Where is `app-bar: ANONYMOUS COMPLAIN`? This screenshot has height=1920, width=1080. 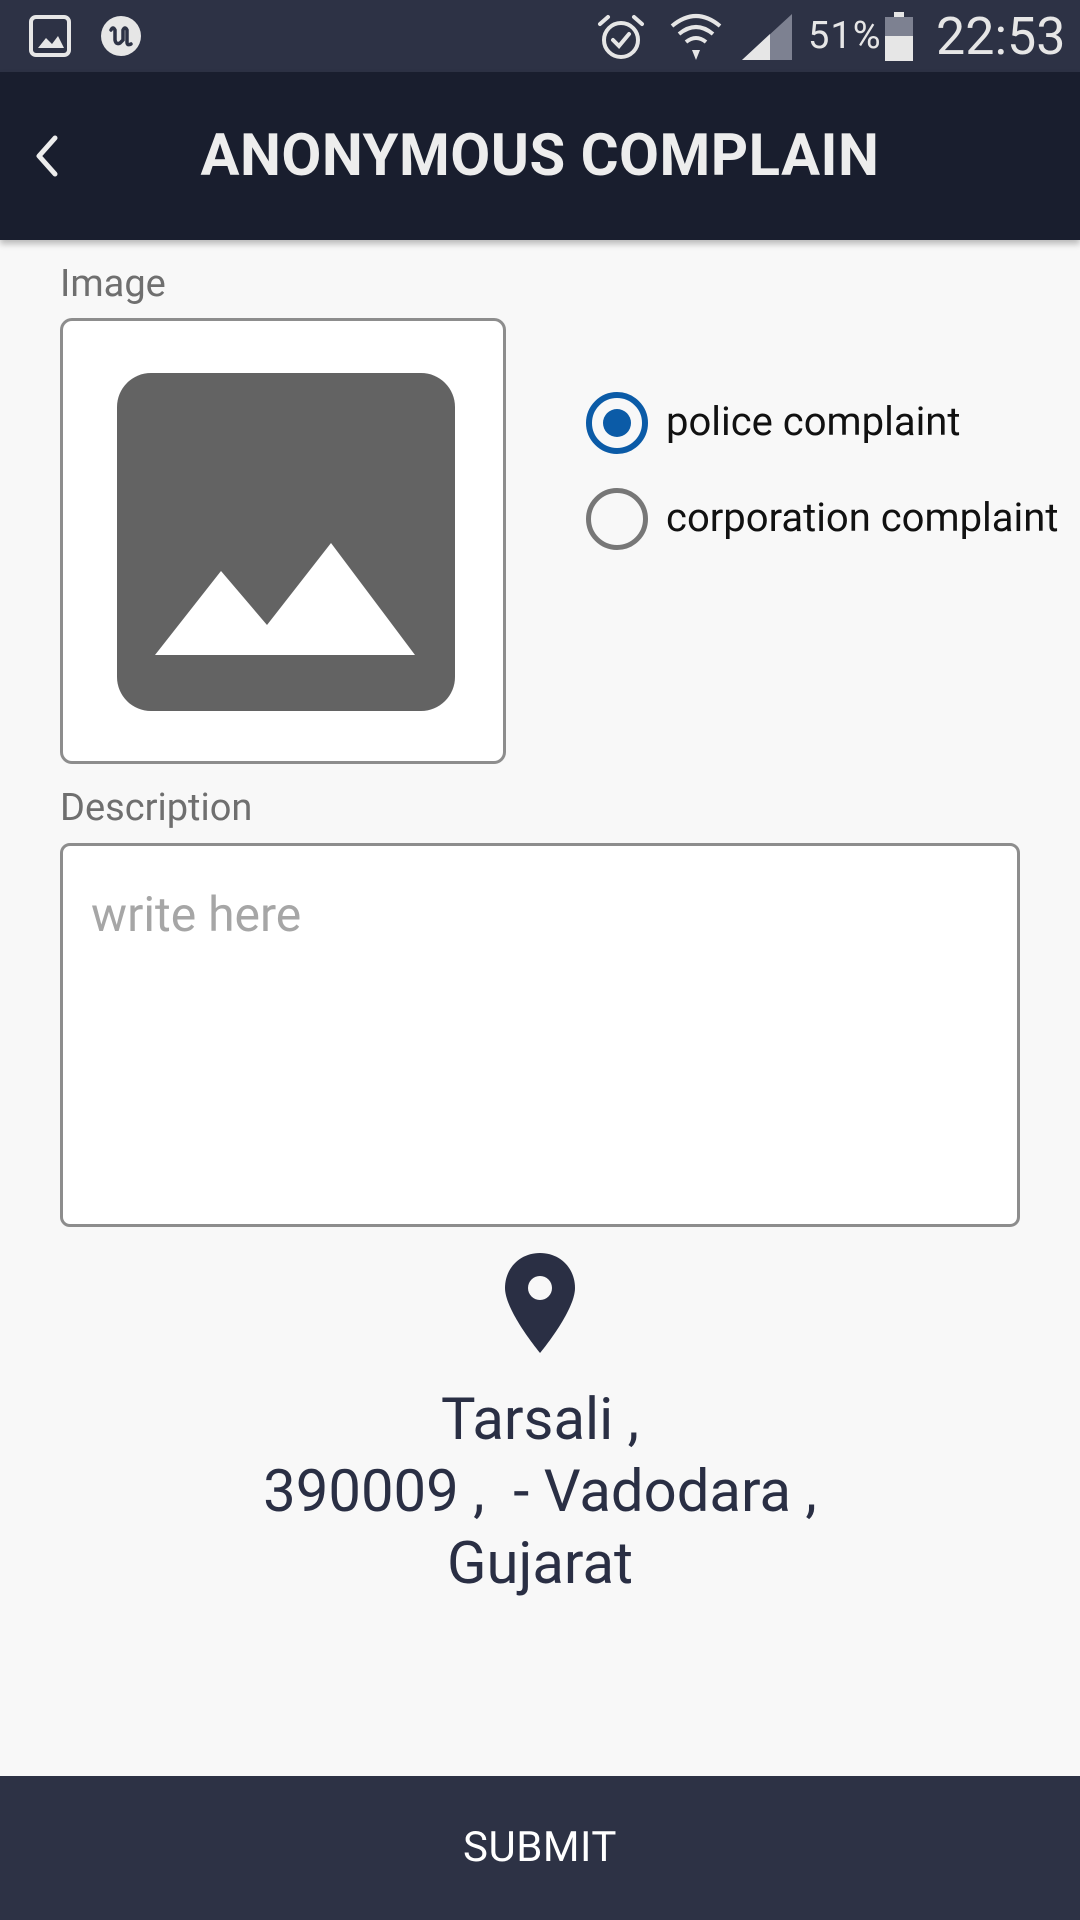
app-bar: ANONYMOUS COMPLAIN is located at coordinates (540, 156).